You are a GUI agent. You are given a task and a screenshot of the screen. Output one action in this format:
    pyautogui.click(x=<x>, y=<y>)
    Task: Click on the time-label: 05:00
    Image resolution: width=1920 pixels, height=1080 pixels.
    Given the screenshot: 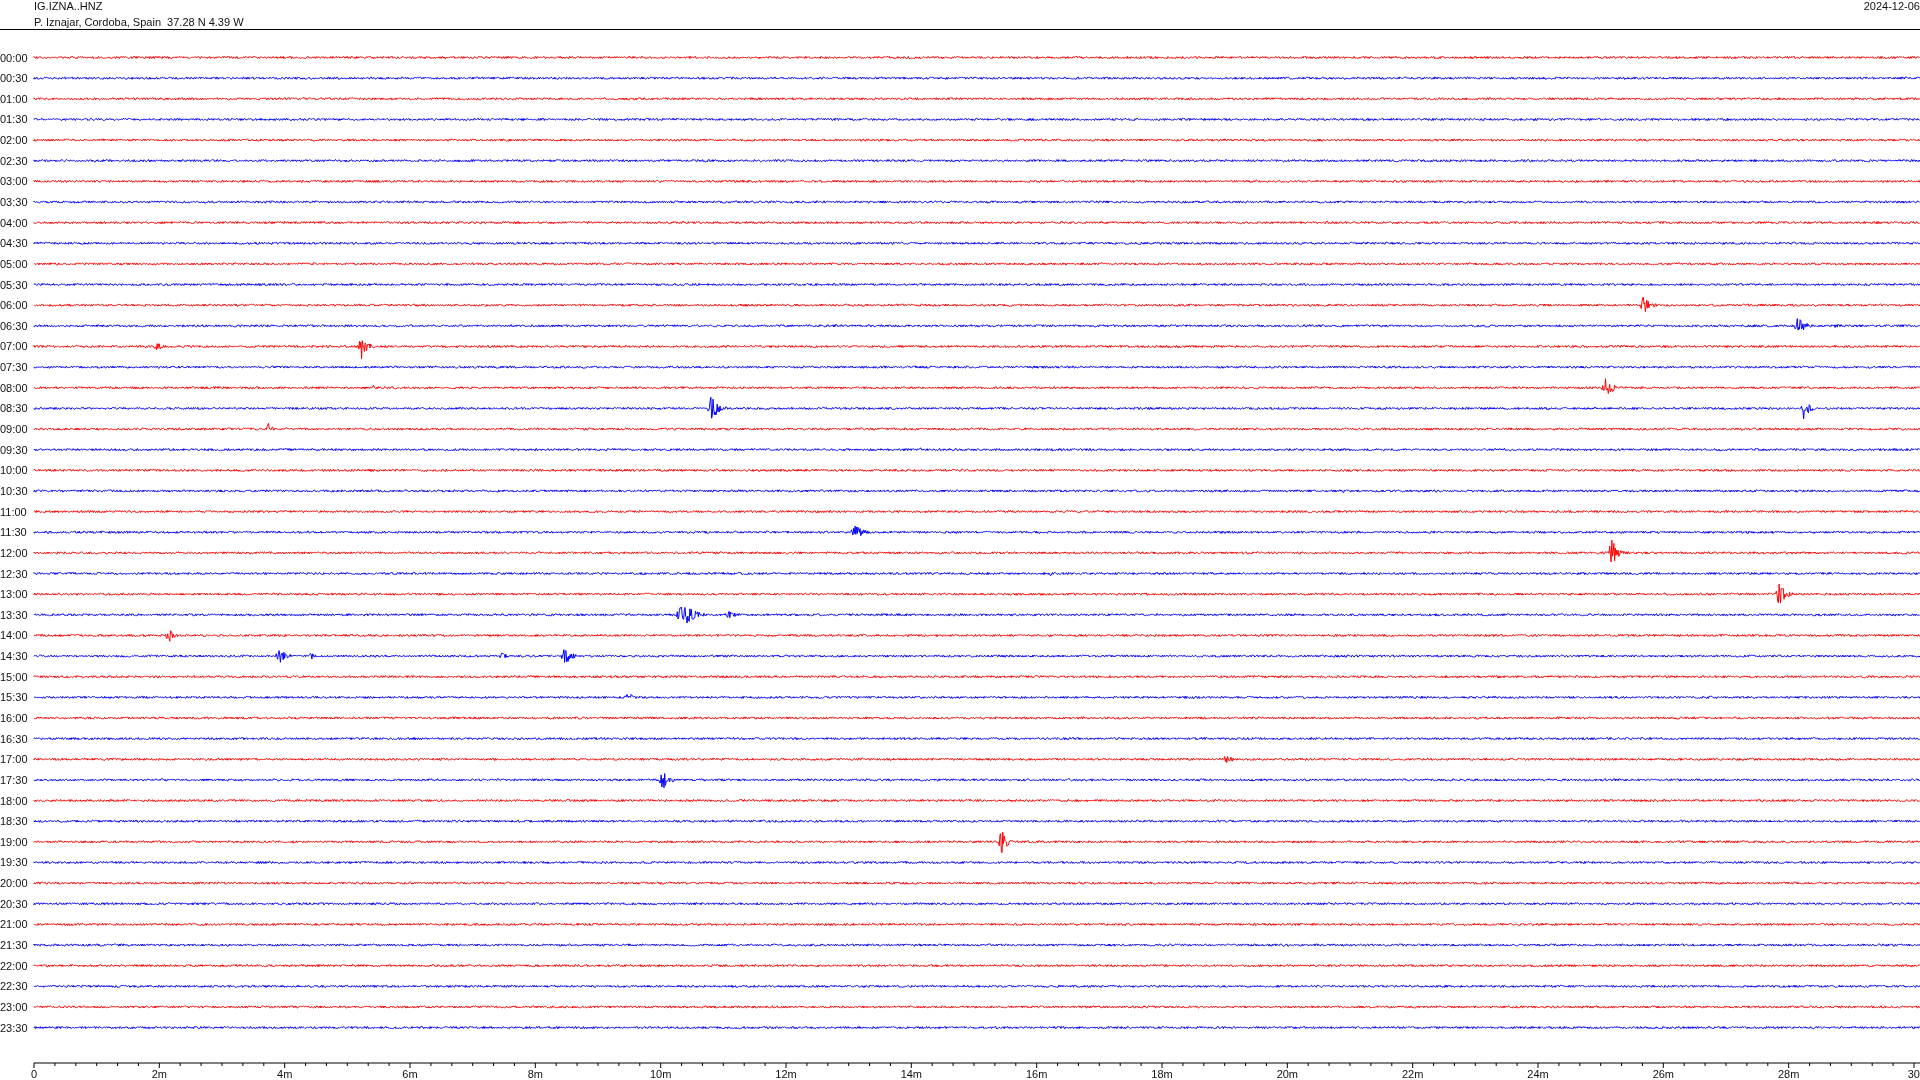 What is the action you would take?
    pyautogui.click(x=14, y=263)
    